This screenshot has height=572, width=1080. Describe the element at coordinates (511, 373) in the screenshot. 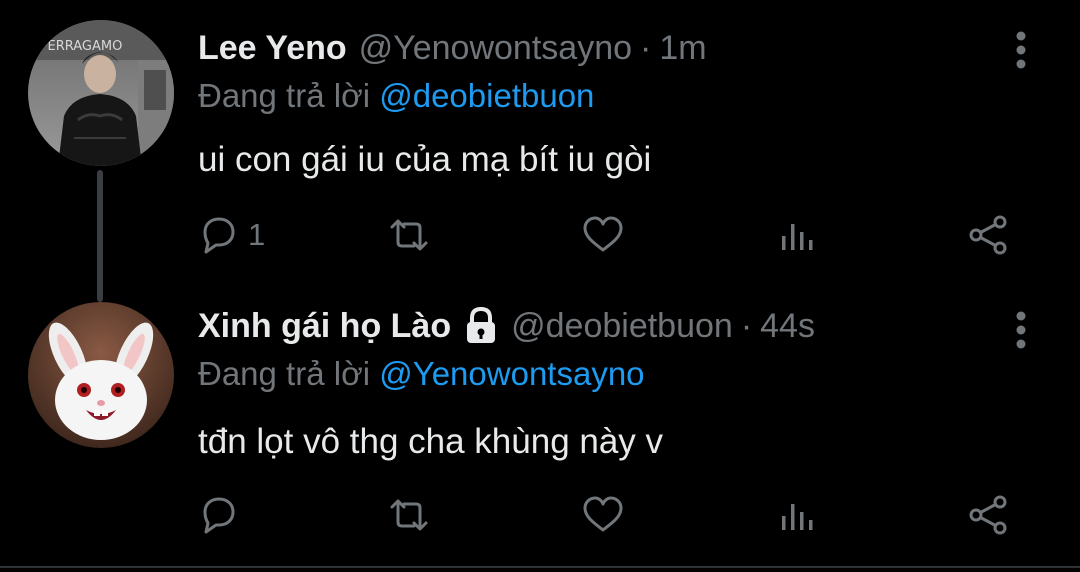

I see `replying-mention-link: @Yenowontsayno` at that location.